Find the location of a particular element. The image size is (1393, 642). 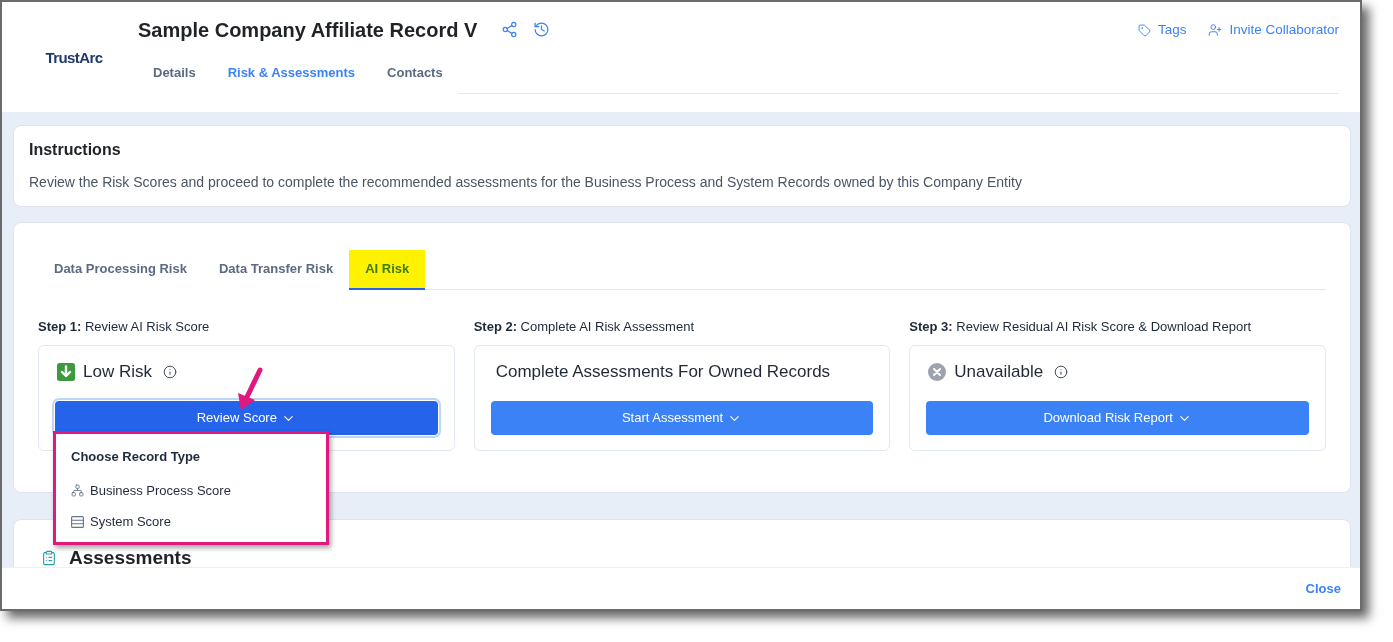

dropdown-button: Start Assessment is located at coordinates (682, 418).